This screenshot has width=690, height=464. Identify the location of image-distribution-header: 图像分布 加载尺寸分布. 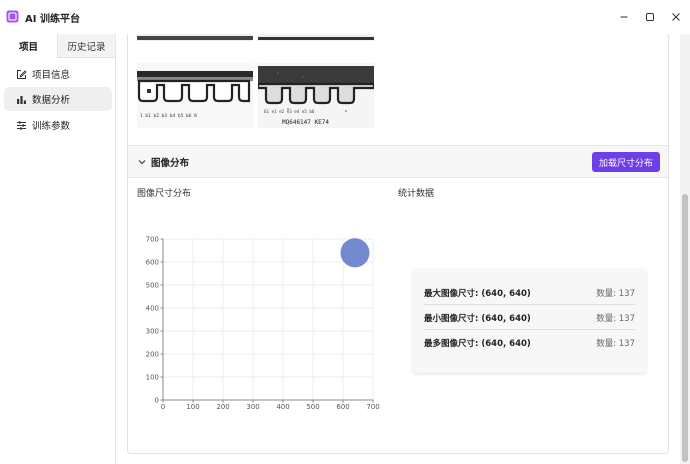
(398, 161).